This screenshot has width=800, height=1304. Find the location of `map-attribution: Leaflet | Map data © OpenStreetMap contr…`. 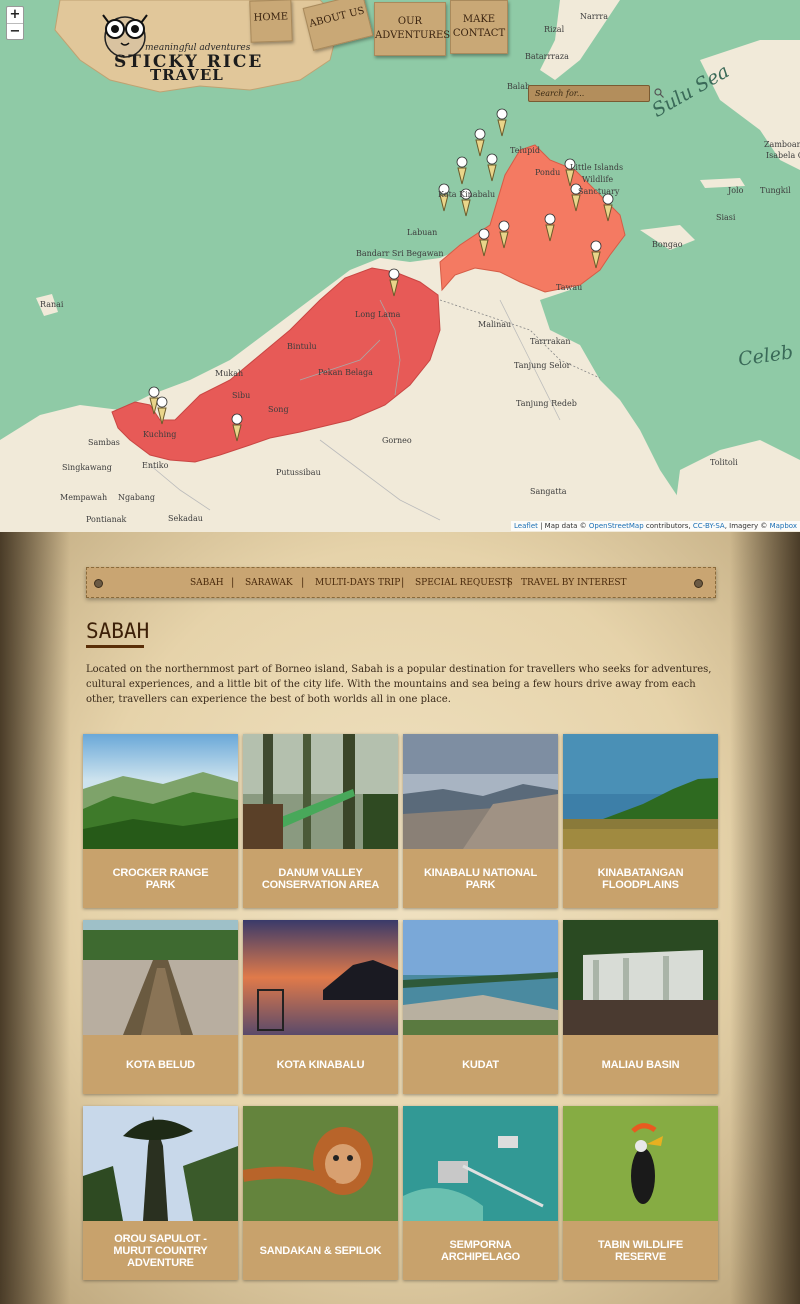

map-attribution: Leaflet | Map data © OpenStreetMap contr… is located at coordinates (655, 526).